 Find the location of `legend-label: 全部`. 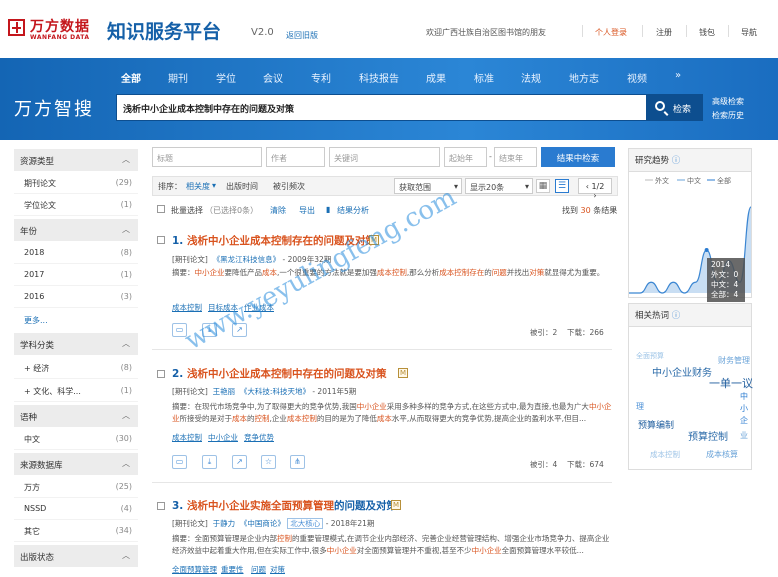

legend-label: 全部 is located at coordinates (724, 180).